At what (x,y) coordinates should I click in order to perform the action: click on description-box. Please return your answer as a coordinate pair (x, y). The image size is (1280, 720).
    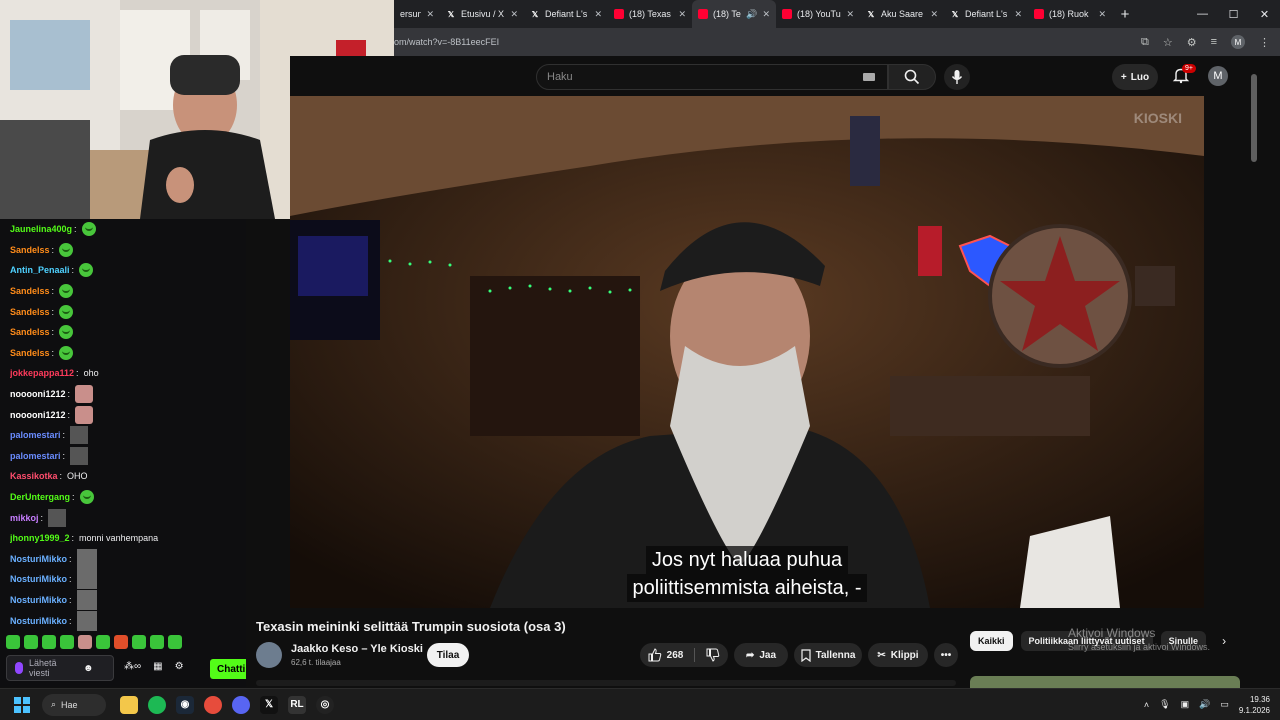
    Looking at the image, I should click on (606, 683).